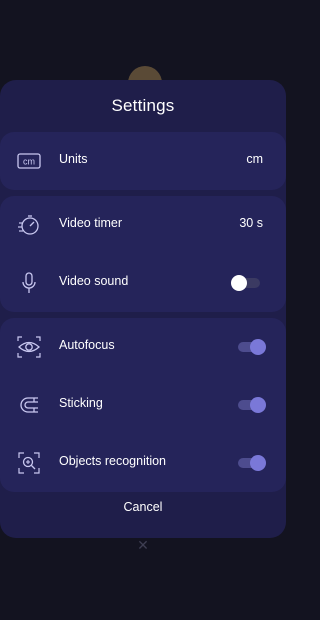  What do you see at coordinates (143, 283) in the screenshot?
I see `settings-row-video-sound: Video sound` at bounding box center [143, 283].